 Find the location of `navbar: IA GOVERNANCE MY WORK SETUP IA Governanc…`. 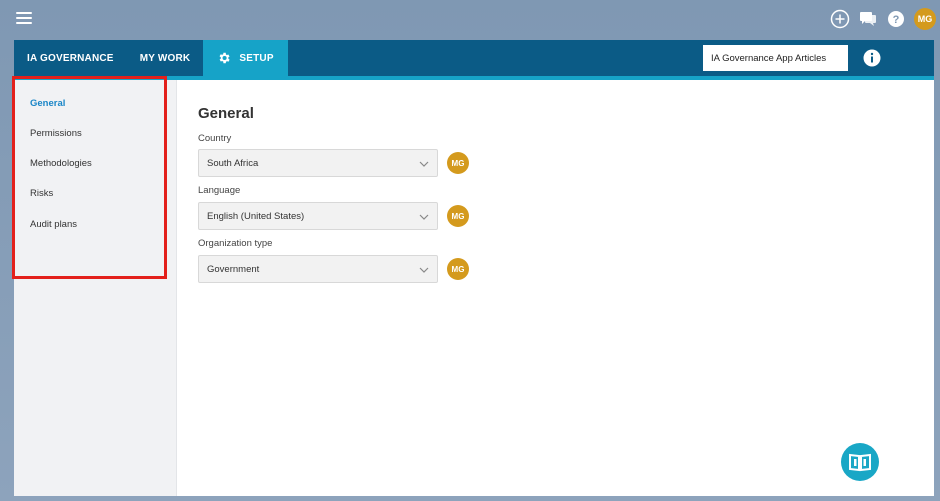

navbar: IA GOVERNANCE MY WORK SETUP IA Governanc… is located at coordinates (474, 58).